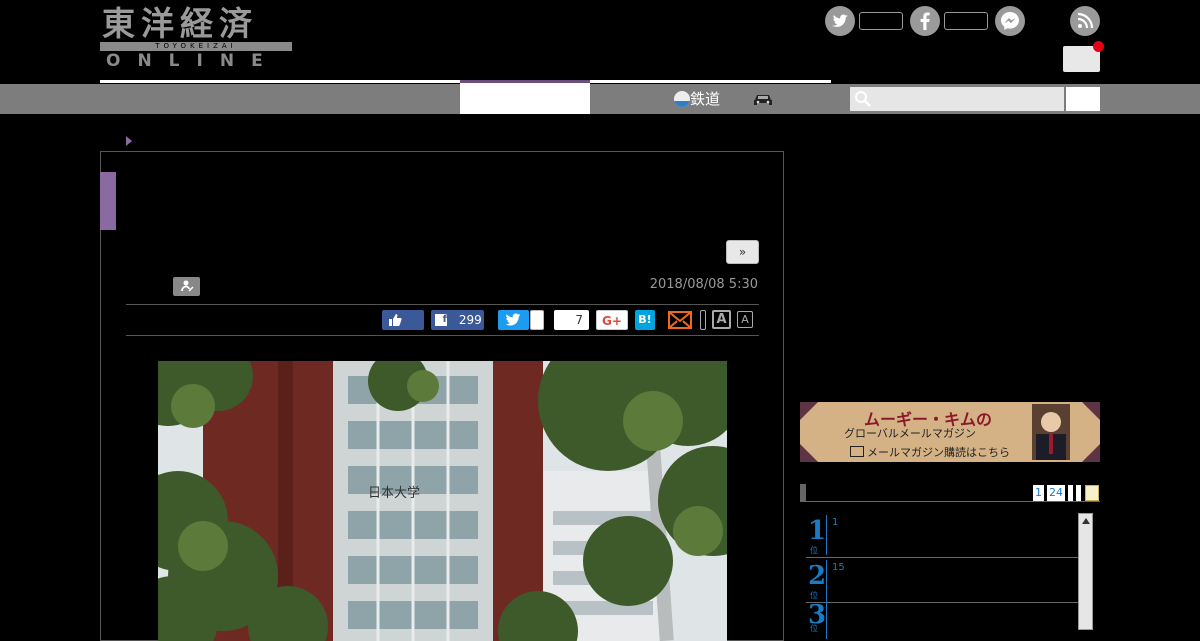 Image resolution: width=1200 pixels, height=641 pixels. What do you see at coordinates (1098, 46) in the screenshot?
I see `notification-badge` at bounding box center [1098, 46].